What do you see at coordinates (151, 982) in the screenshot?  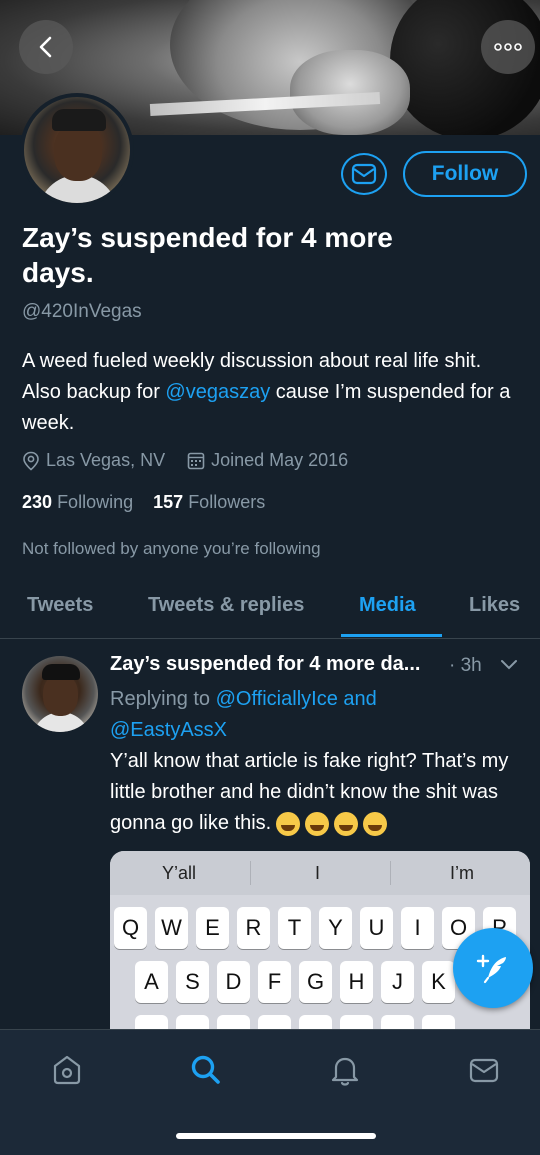 I see `key: A` at bounding box center [151, 982].